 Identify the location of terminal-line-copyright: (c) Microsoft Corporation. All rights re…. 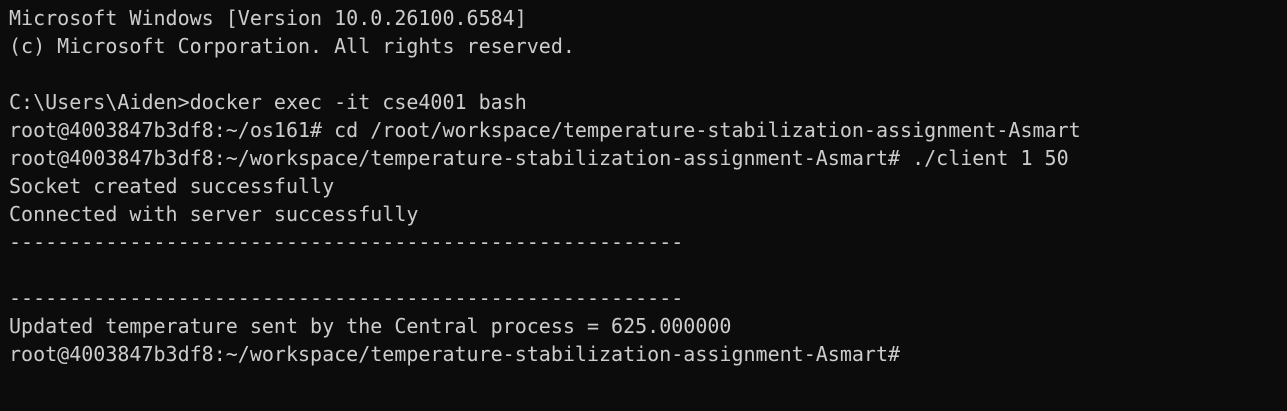
(292, 46).